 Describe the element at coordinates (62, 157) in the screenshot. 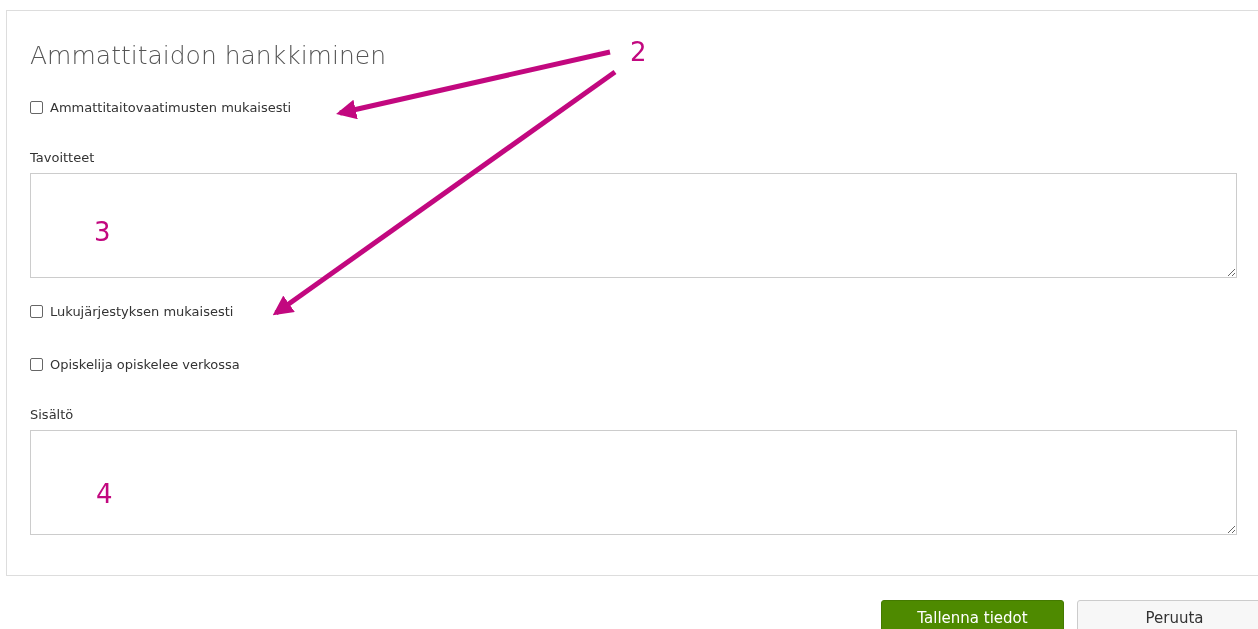

I see `field-label: Tavoitteet` at that location.